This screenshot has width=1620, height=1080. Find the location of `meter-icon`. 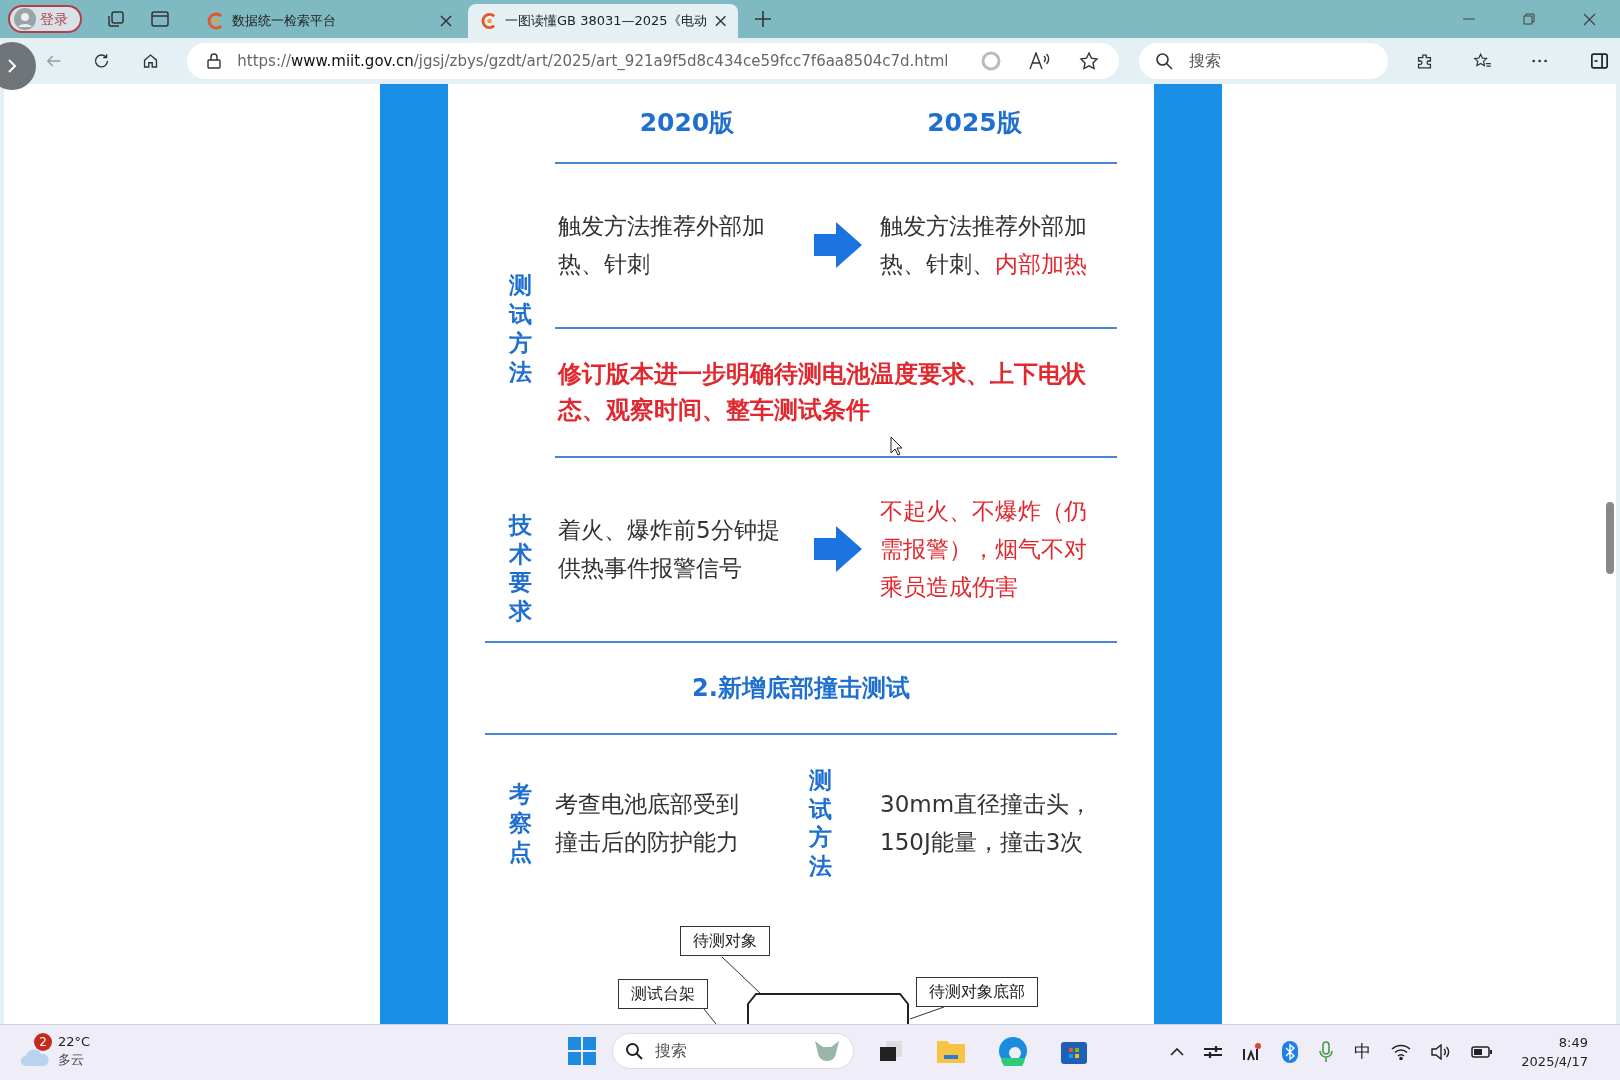

meter-icon is located at coordinates (1252, 1052).